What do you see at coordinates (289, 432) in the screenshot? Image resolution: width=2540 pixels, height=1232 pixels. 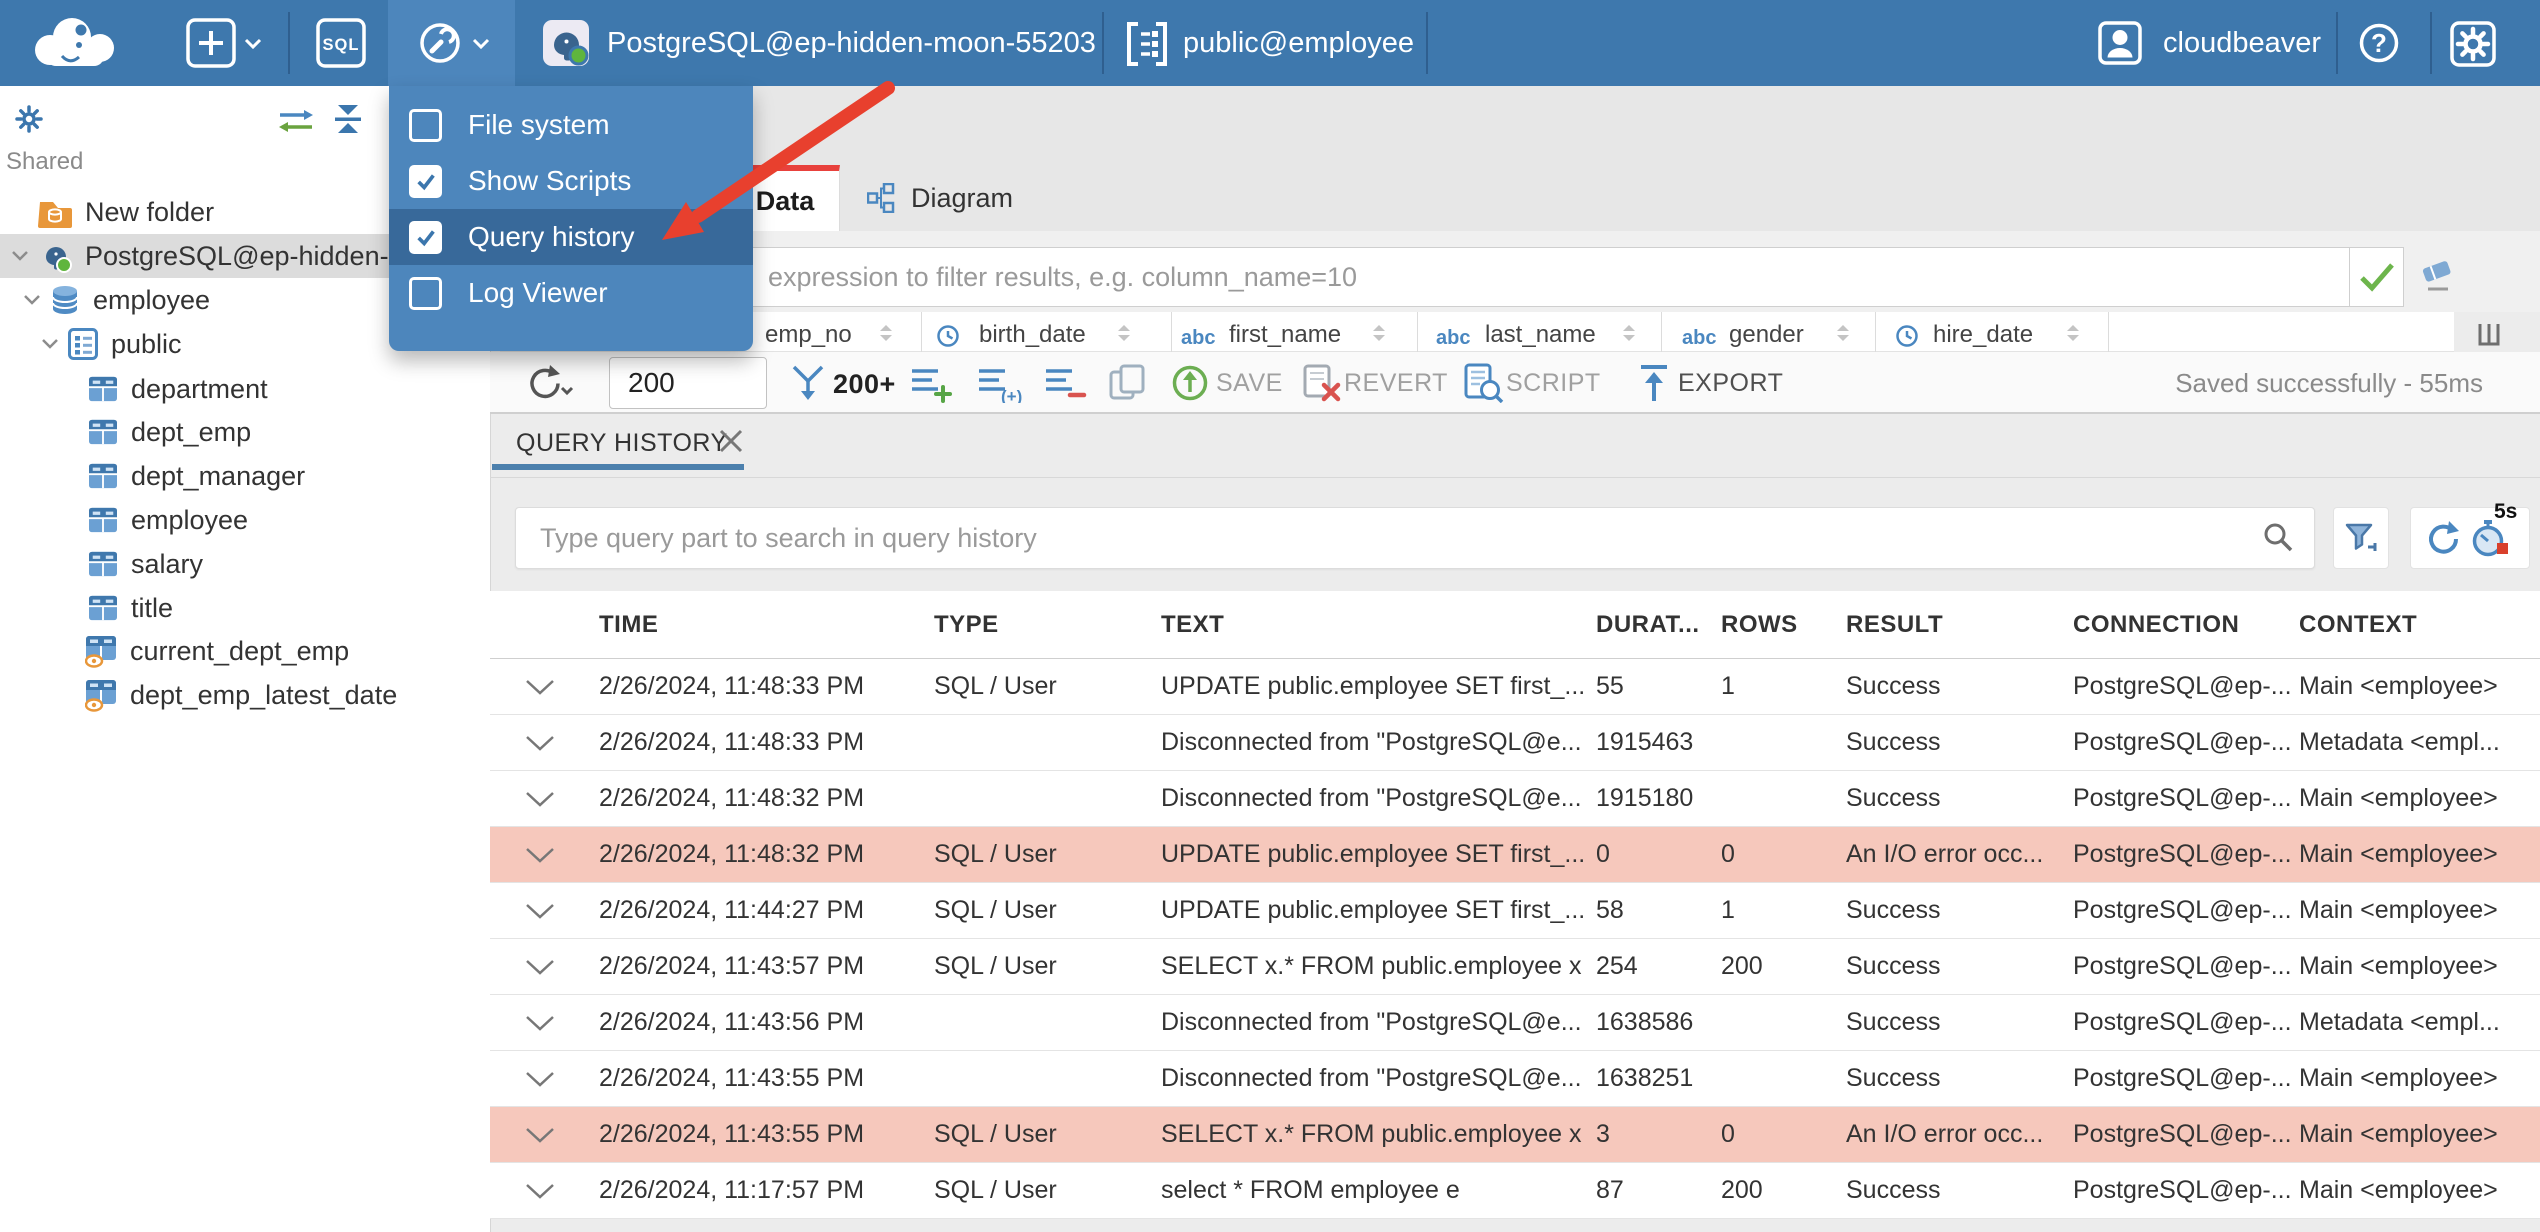 I see `sidebar-item-table-dept-emp: dept_emp` at bounding box center [289, 432].